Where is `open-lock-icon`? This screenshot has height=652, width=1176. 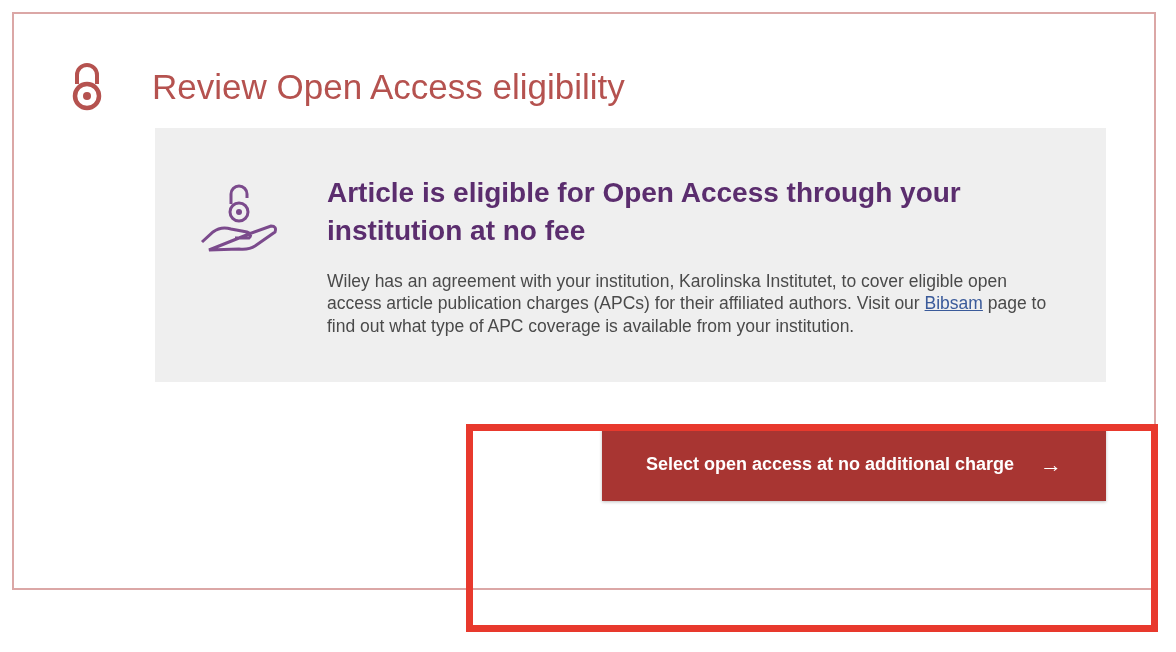
open-lock-icon is located at coordinates (87, 87).